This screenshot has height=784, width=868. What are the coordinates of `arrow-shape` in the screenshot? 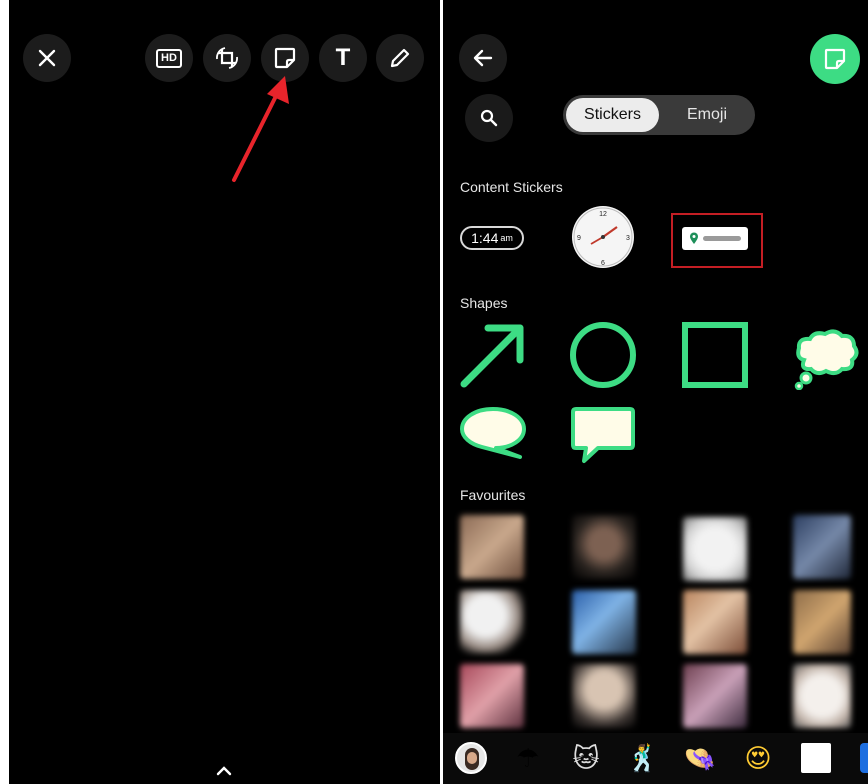 It's located at (493, 355).